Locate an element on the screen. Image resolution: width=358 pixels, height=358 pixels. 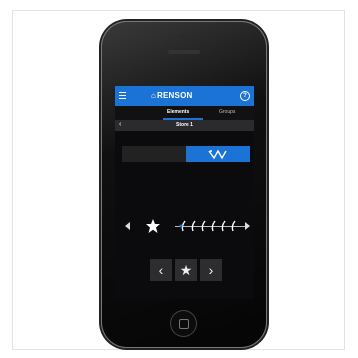
mode-option-off is located at coordinates (154, 154).